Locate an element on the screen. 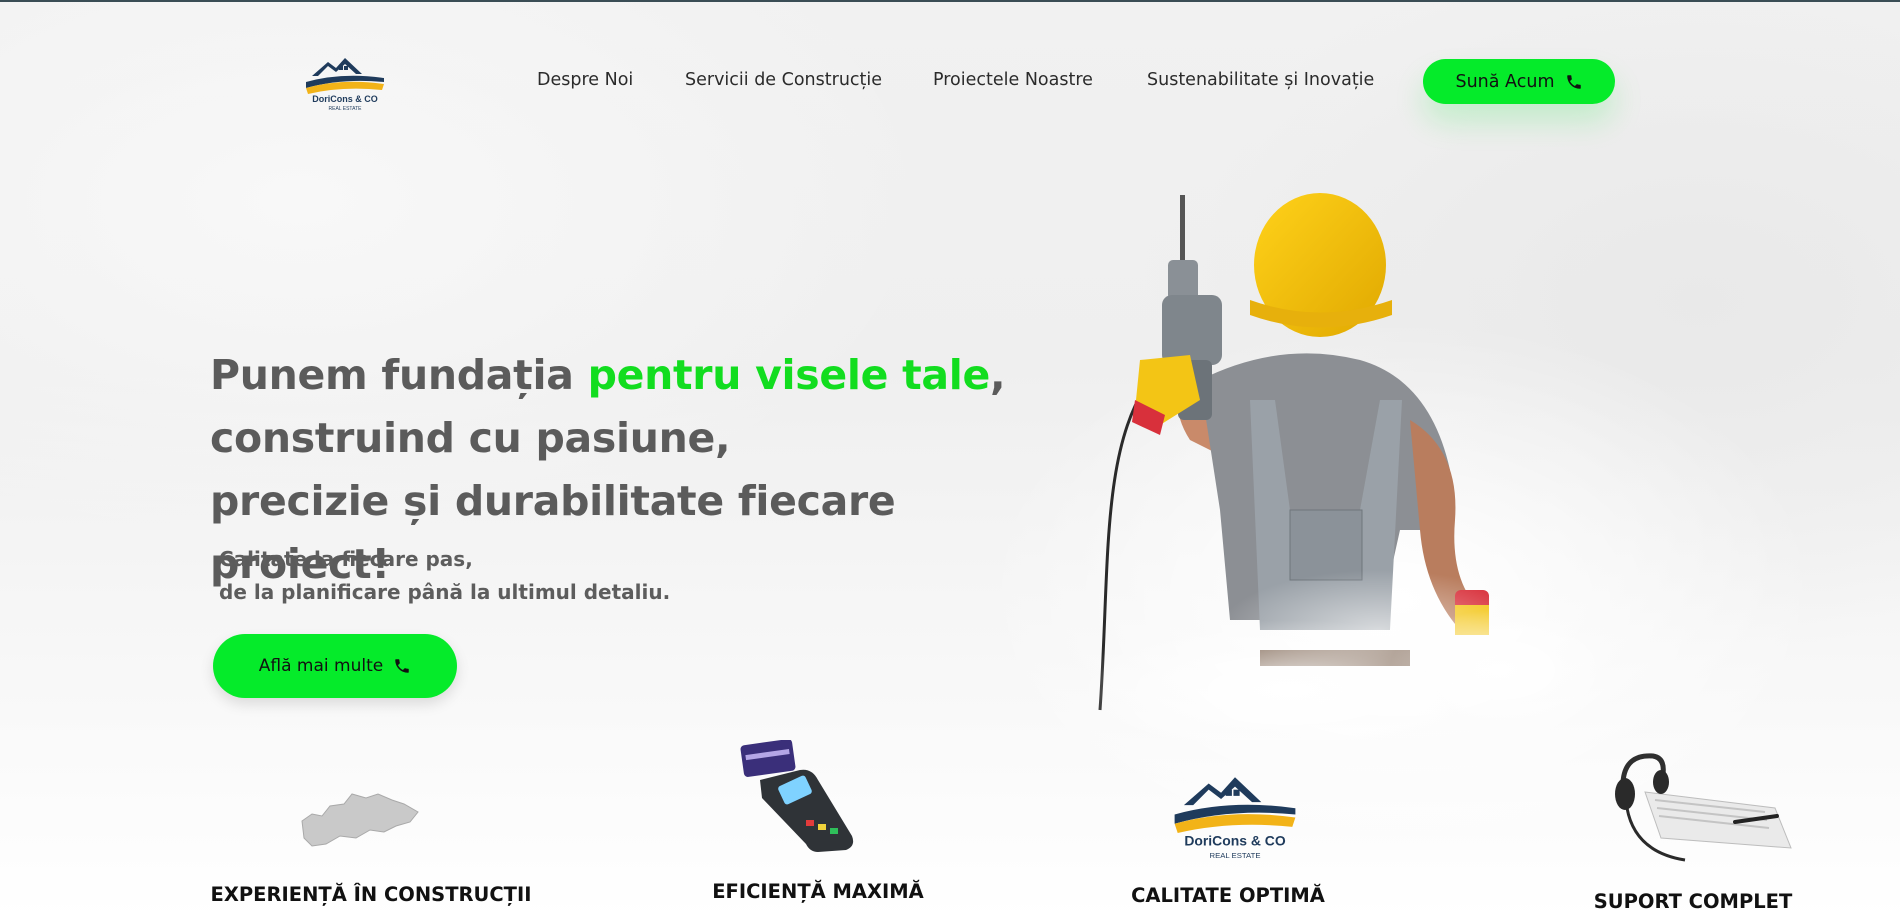  hero-title-line2: construind cu pasiune, is located at coordinates (470, 438).